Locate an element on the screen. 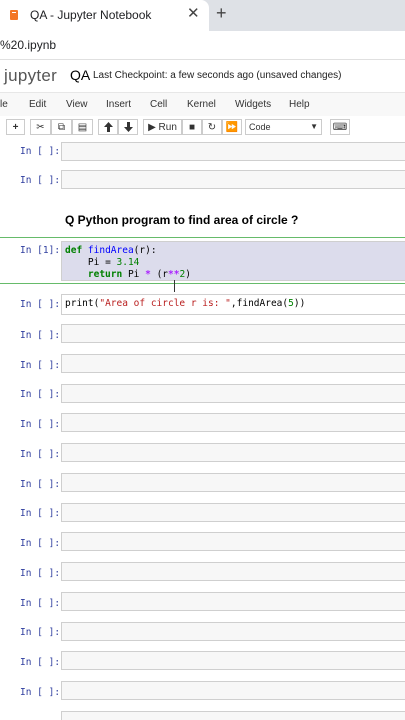 The height and width of the screenshot is (720, 405). arrow-down-icon is located at coordinates (128, 127).